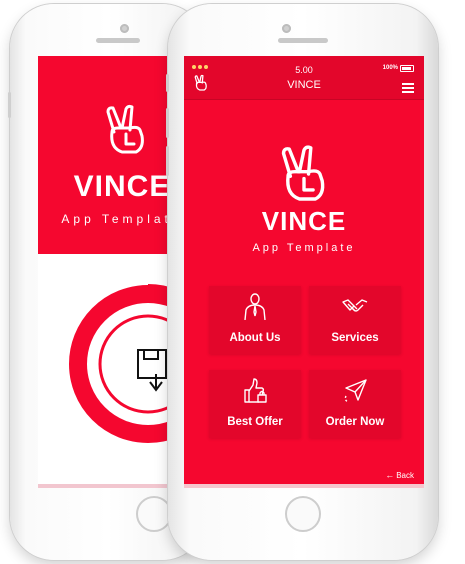  What do you see at coordinates (255, 422) in the screenshot?
I see `best-offer-label: Best Offer` at bounding box center [255, 422].